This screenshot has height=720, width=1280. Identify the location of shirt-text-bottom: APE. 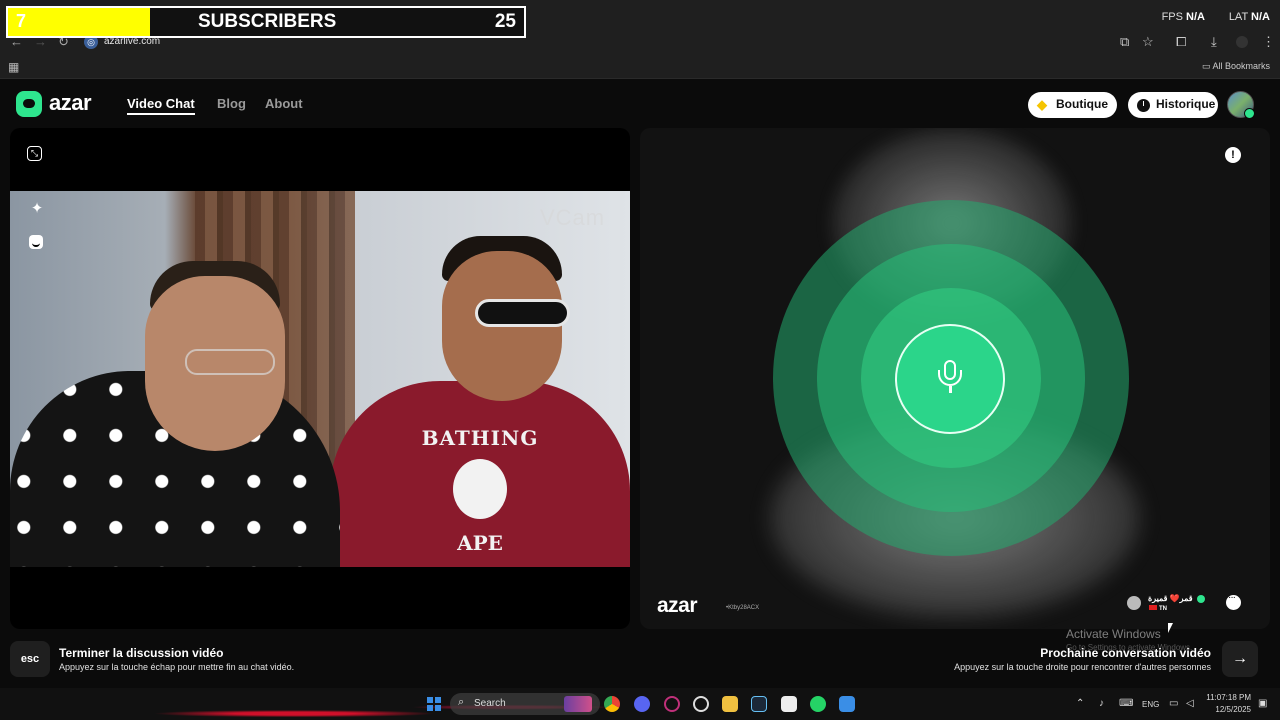
(480, 543).